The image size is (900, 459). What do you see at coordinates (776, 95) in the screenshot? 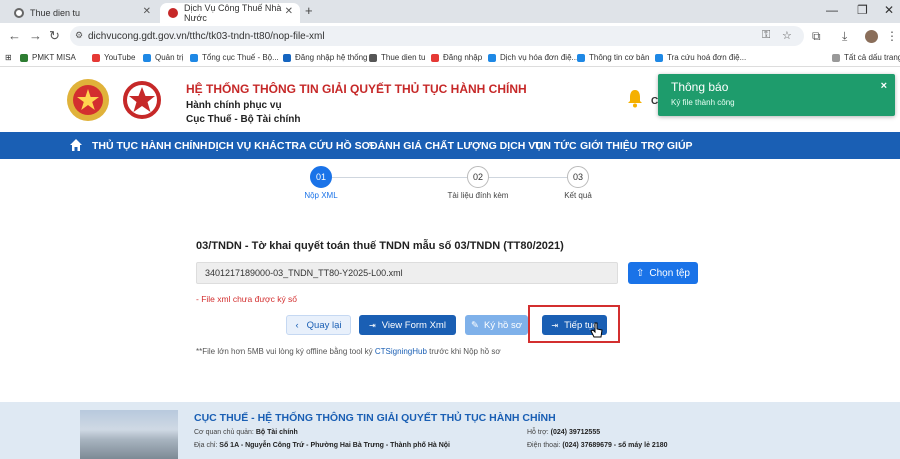
I see `notification-toast: Thông báo Ký file thành công ×` at bounding box center [776, 95].